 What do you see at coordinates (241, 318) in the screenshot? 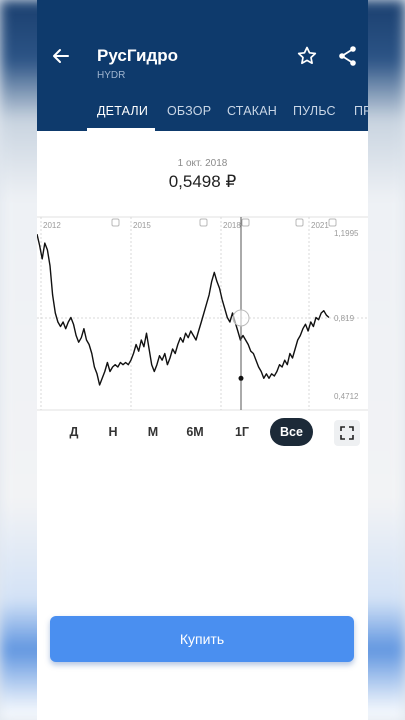
I see `crosshair-handle` at bounding box center [241, 318].